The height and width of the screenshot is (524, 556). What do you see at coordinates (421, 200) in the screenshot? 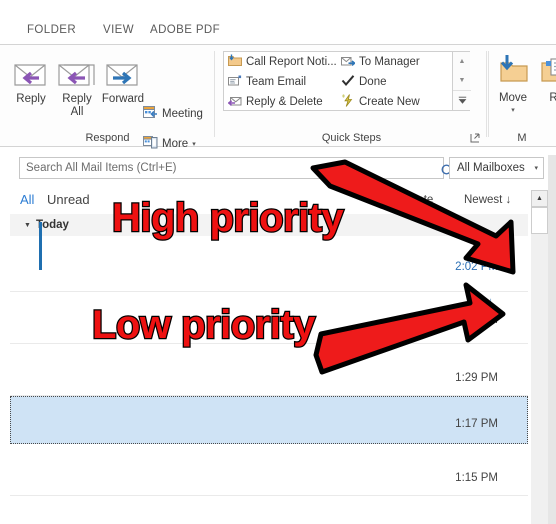
I see `sort-by-date: Date` at bounding box center [421, 200].